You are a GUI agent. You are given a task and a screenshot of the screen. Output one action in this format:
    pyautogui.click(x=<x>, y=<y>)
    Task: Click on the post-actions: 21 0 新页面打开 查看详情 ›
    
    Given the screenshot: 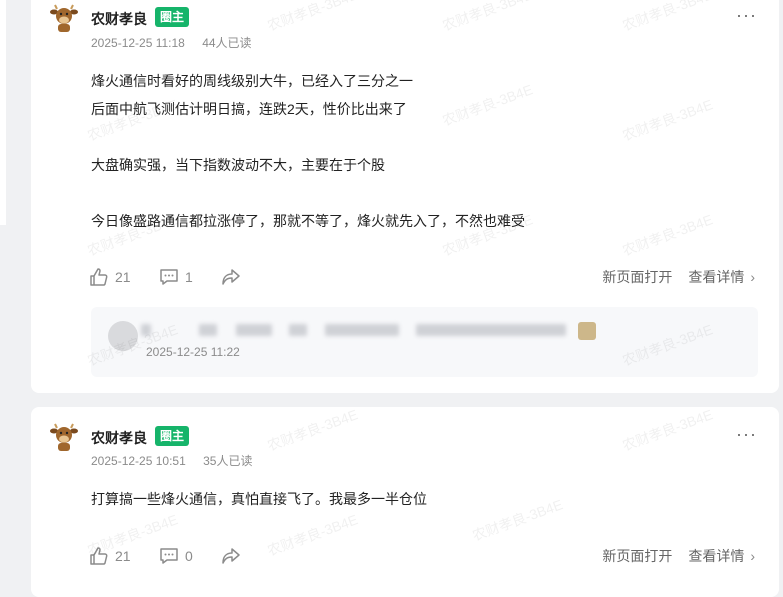 What is the action you would take?
    pyautogui.click(x=422, y=558)
    